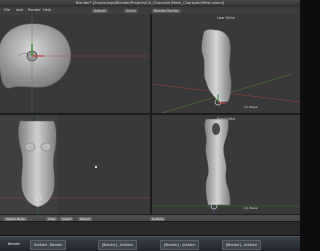  I want to click on mode-select: Object Mode, so click(15, 218).